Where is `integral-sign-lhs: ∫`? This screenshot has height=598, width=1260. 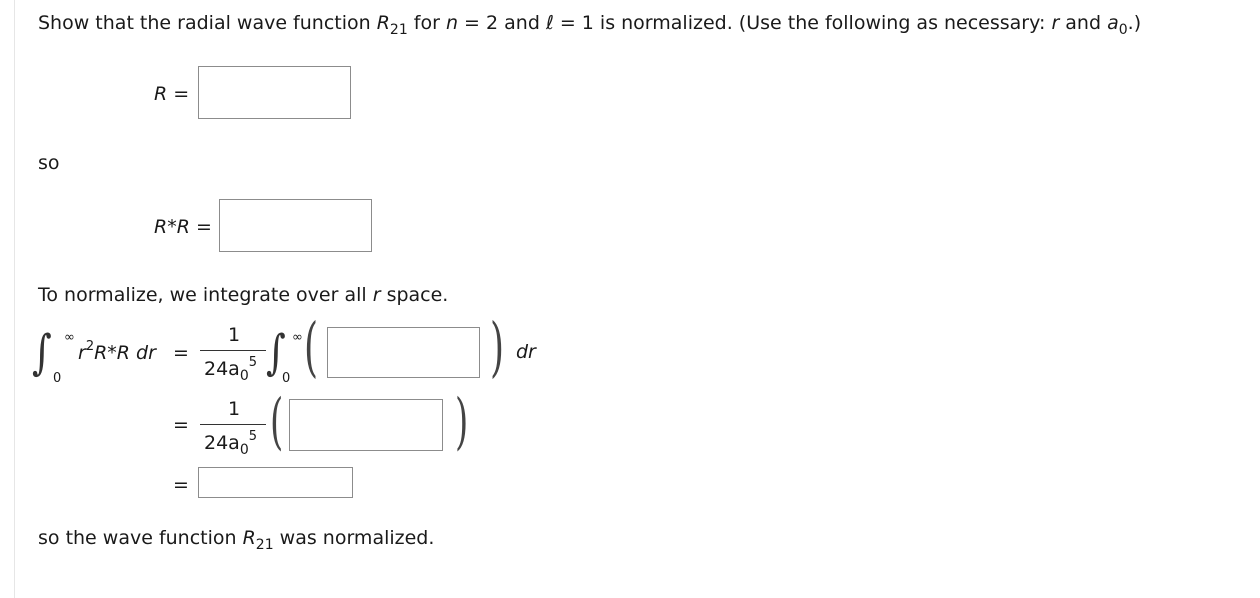 integral-sign-lhs: ∫ is located at coordinates (42, 352).